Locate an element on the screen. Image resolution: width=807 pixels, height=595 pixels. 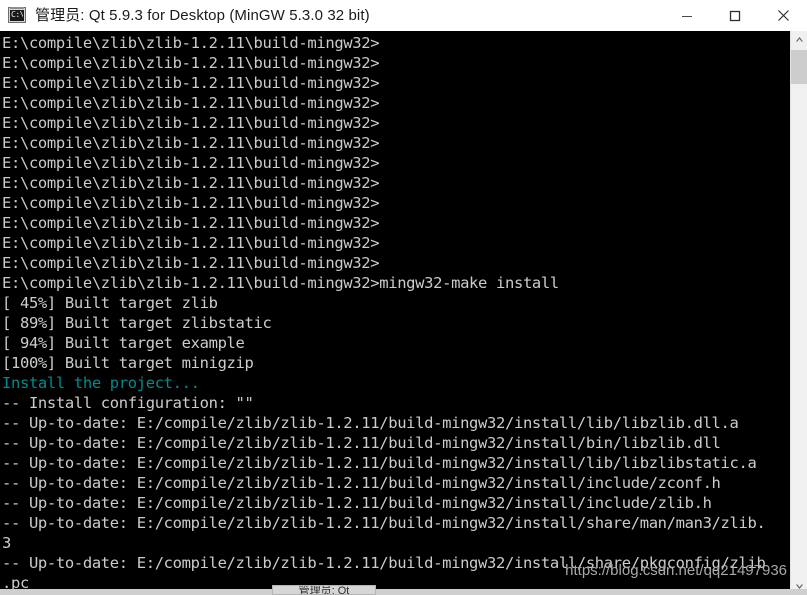
desktop-bottom-strip is located at coordinates (403, 592).